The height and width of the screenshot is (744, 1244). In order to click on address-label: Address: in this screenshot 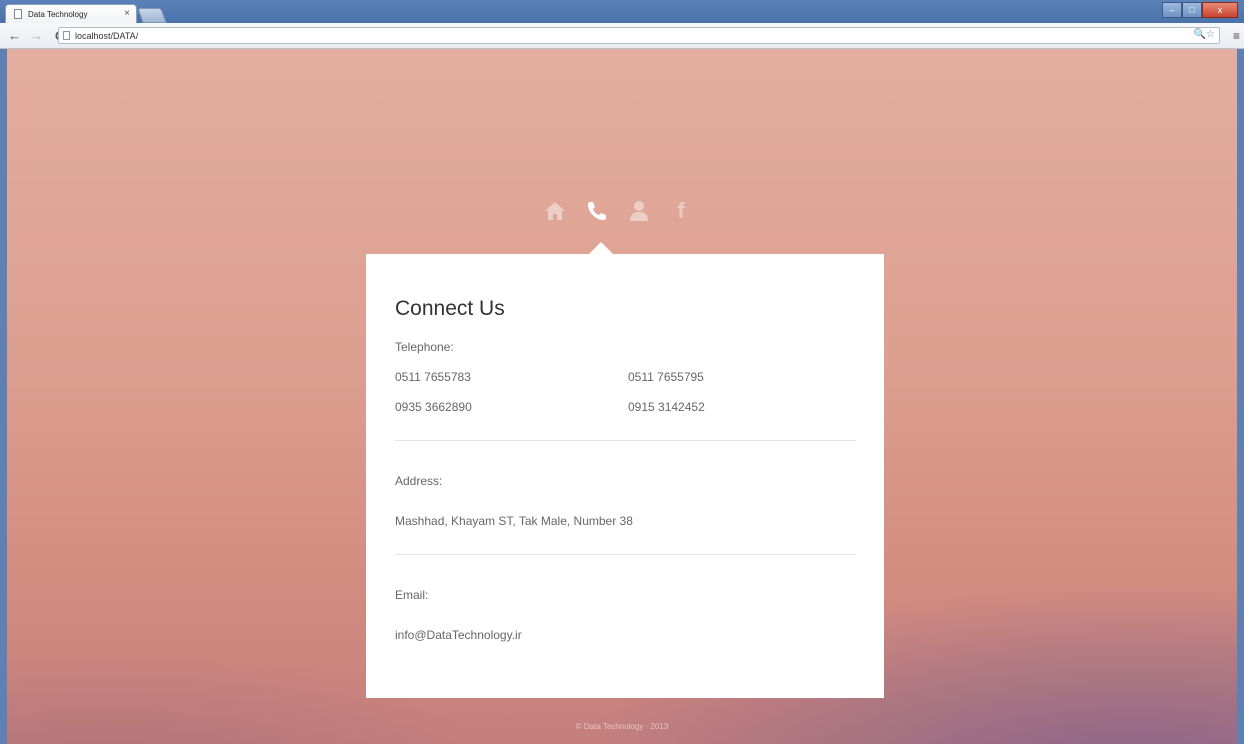, I will do `click(419, 481)`.